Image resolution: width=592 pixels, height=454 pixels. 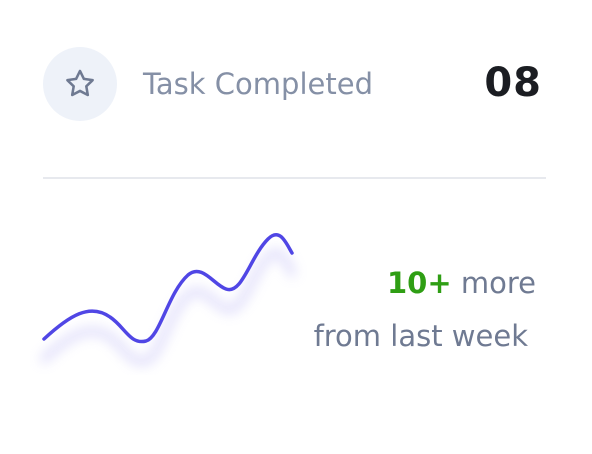 I want to click on star-icon, so click(x=80, y=83).